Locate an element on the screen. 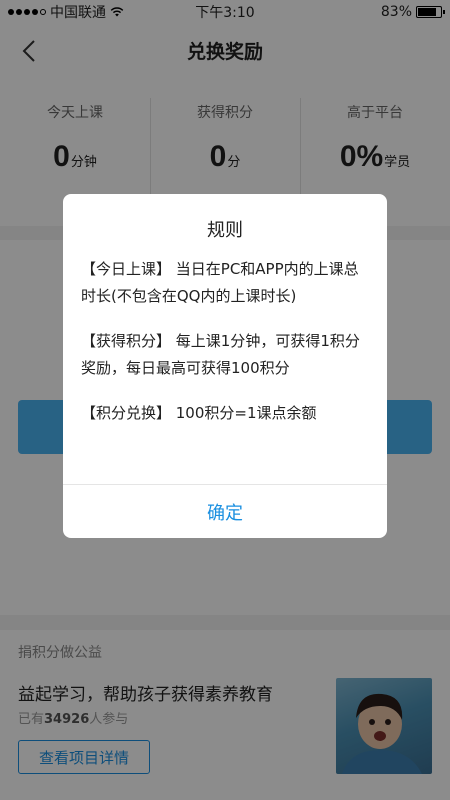 The image size is (450, 800). dialog-footer: 确定 is located at coordinates (225, 511).